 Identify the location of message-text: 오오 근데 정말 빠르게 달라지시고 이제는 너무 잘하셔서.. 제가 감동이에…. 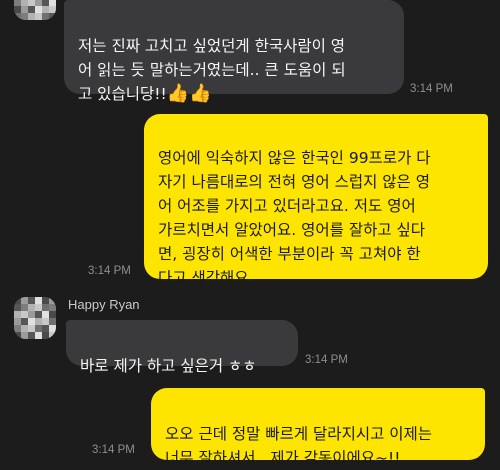
(299, 446).